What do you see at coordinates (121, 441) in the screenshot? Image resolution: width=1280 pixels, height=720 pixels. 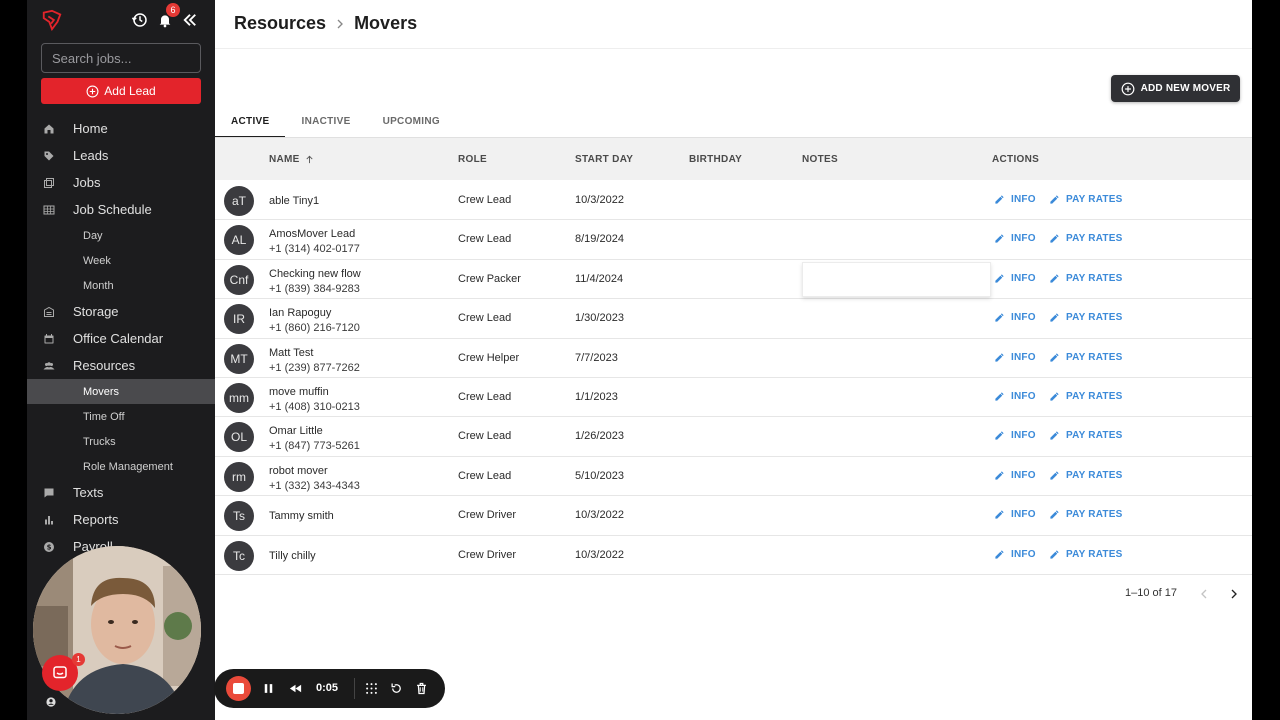 I see `sidebar-subitem-trucks: Trucks` at bounding box center [121, 441].